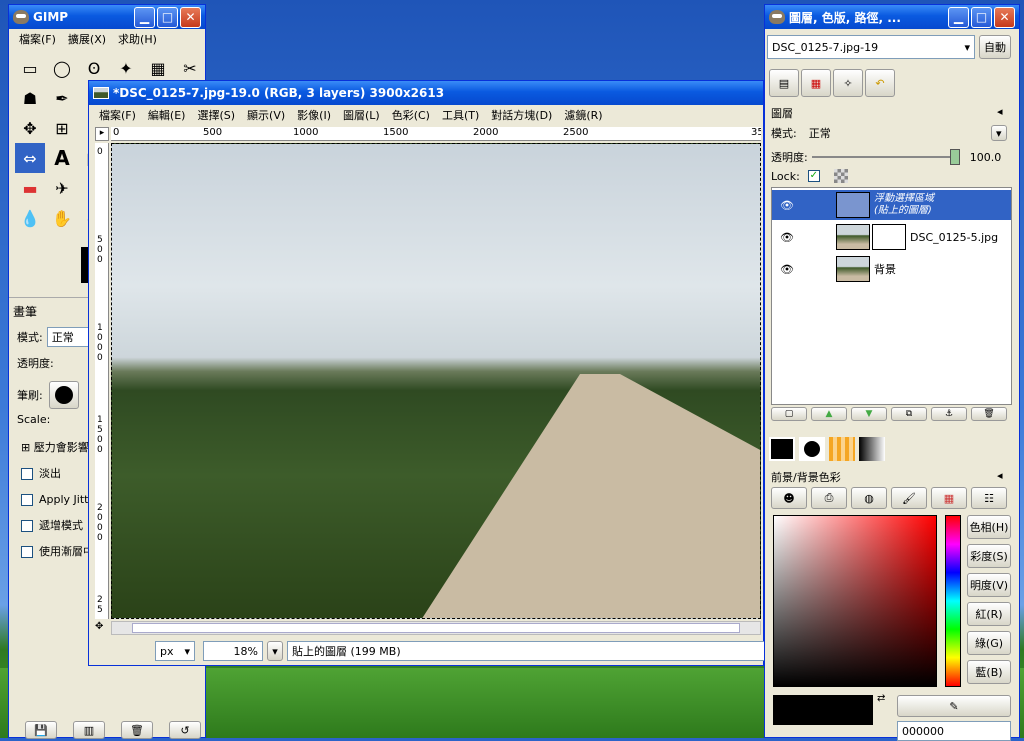  I want to click on reset-options-button: ↺, so click(185, 730).